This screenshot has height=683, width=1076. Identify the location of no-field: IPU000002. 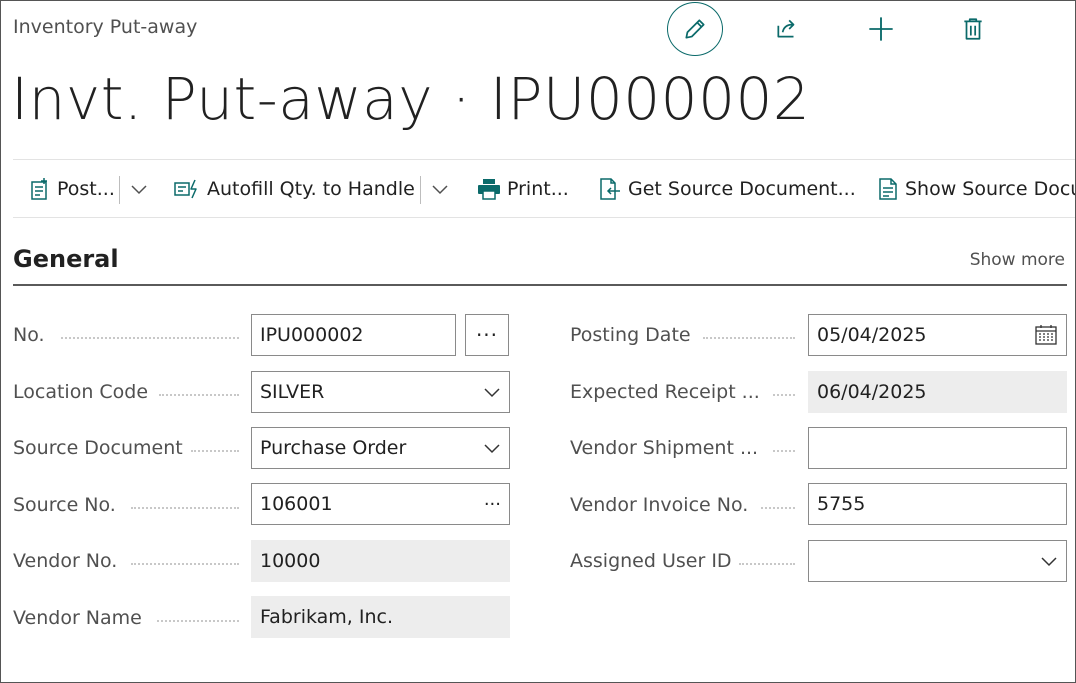
(353, 335).